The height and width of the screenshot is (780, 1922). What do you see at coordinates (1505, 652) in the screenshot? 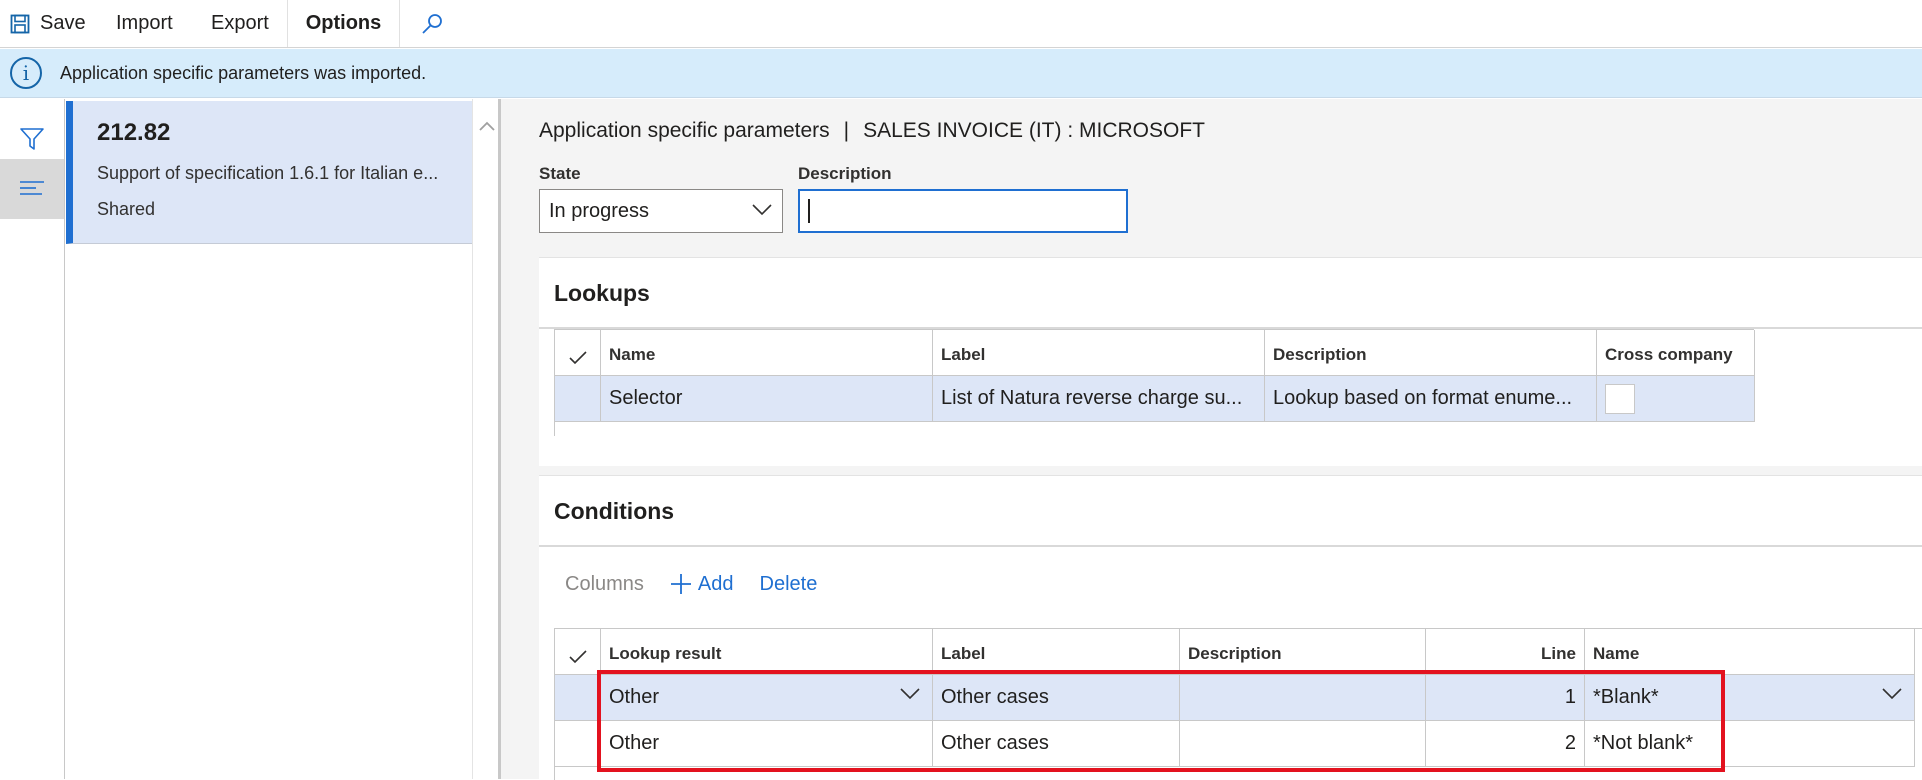
I see `column-header-line: Line` at bounding box center [1505, 652].